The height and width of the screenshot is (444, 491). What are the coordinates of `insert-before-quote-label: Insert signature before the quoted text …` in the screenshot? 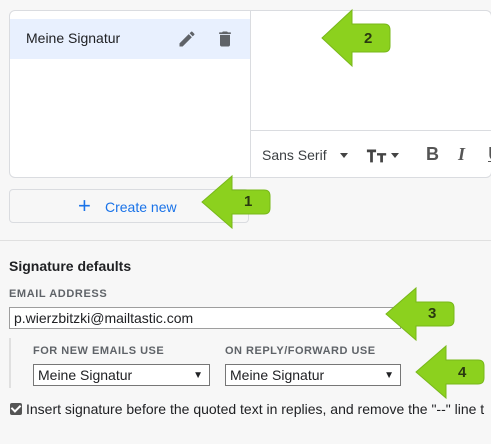 It's located at (255, 409).